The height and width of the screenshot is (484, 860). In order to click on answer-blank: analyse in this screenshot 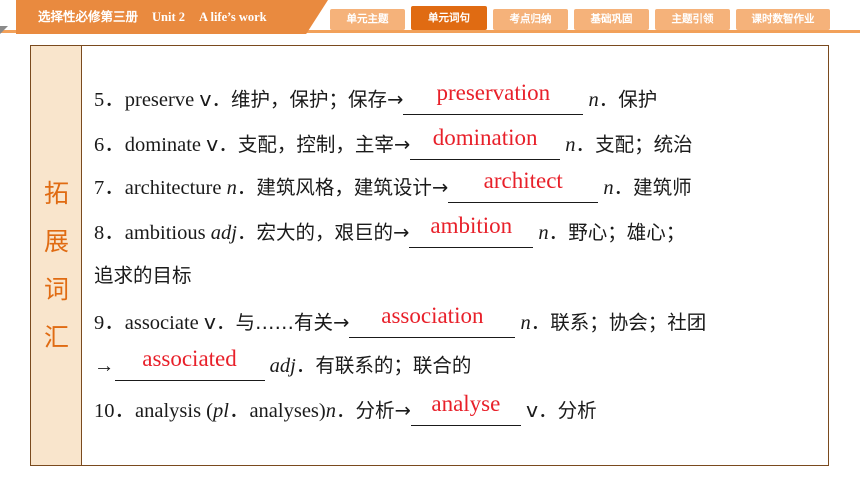, I will do `click(465, 409)`.